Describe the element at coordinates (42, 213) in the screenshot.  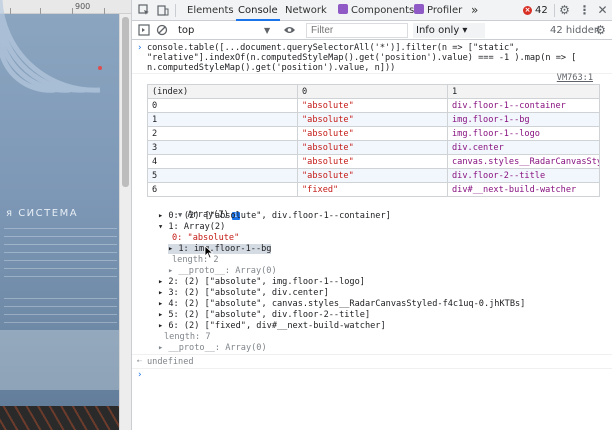
I see `preview-heading: я СИСТЕМА` at that location.